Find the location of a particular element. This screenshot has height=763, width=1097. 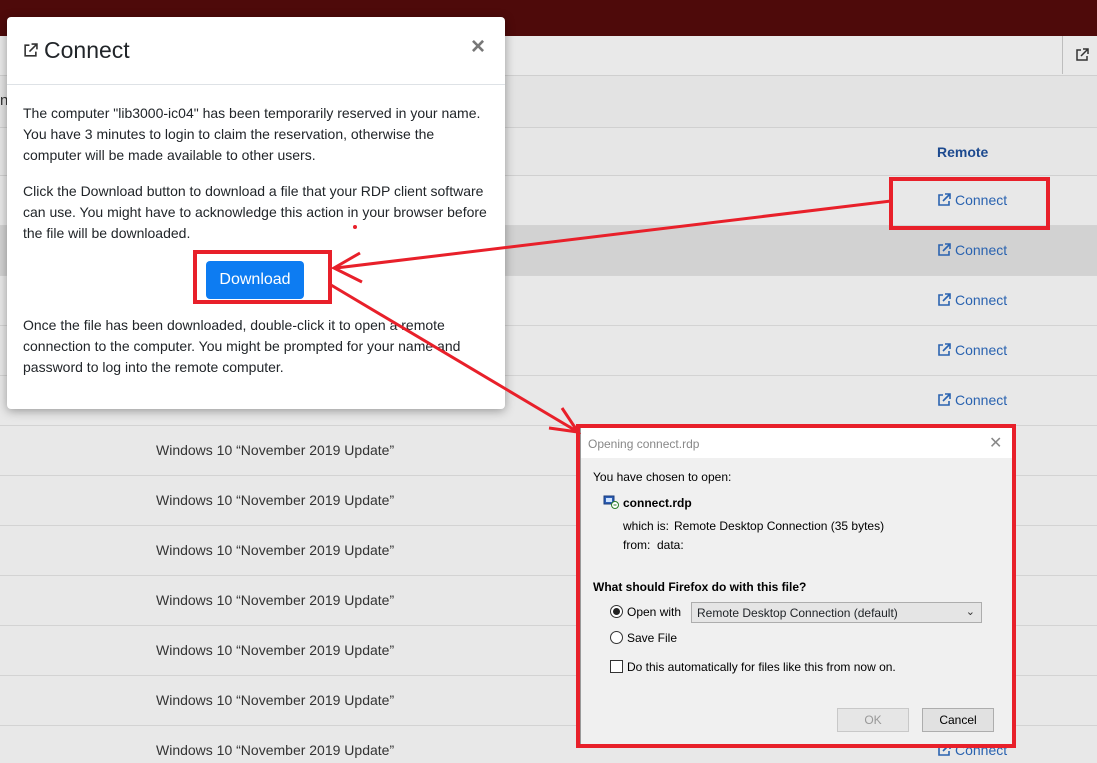

chevron-down-icon: ⌄ is located at coordinates (970, 612).